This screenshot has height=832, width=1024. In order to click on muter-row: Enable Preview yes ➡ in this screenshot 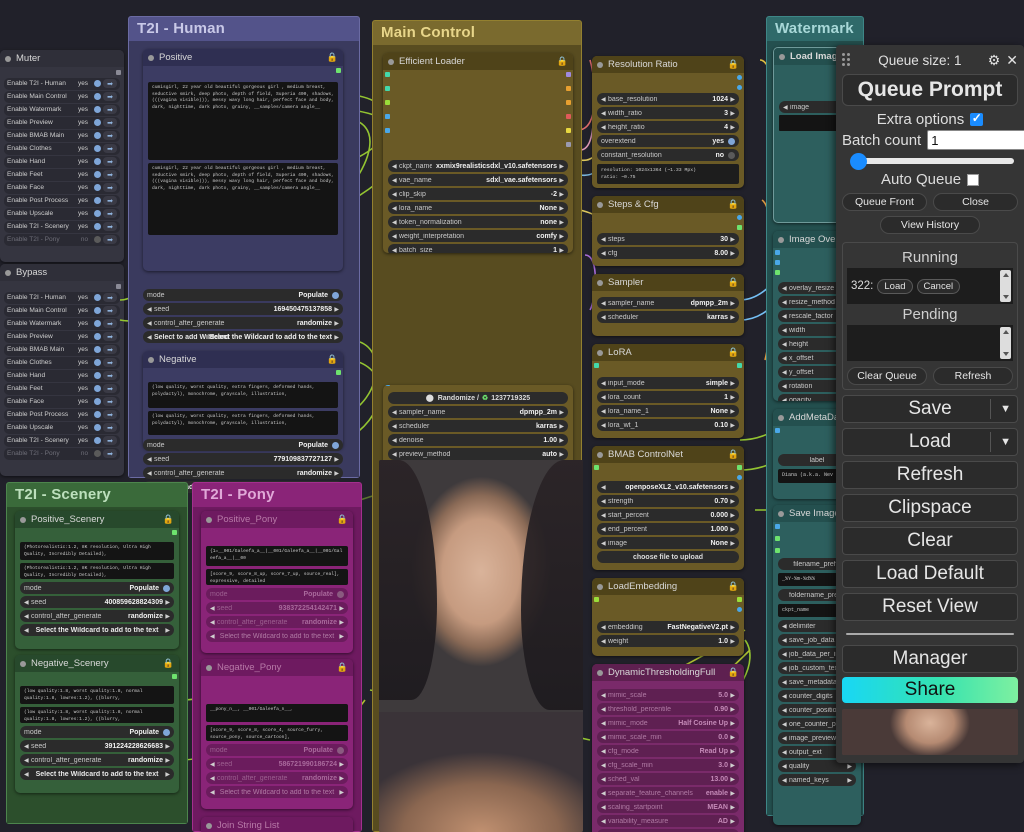, I will do `click(62, 123)`.